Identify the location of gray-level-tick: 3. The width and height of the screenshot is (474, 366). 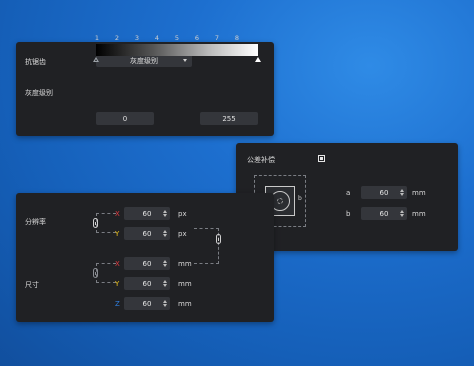
(137, 38).